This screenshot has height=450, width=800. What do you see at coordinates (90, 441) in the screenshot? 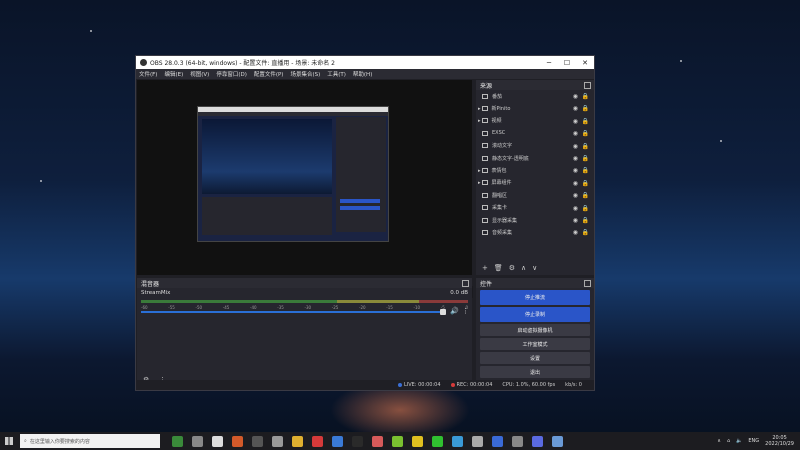
I see `taskbar-search: ⌕ 在这里输入你要搜索的内容` at bounding box center [90, 441].